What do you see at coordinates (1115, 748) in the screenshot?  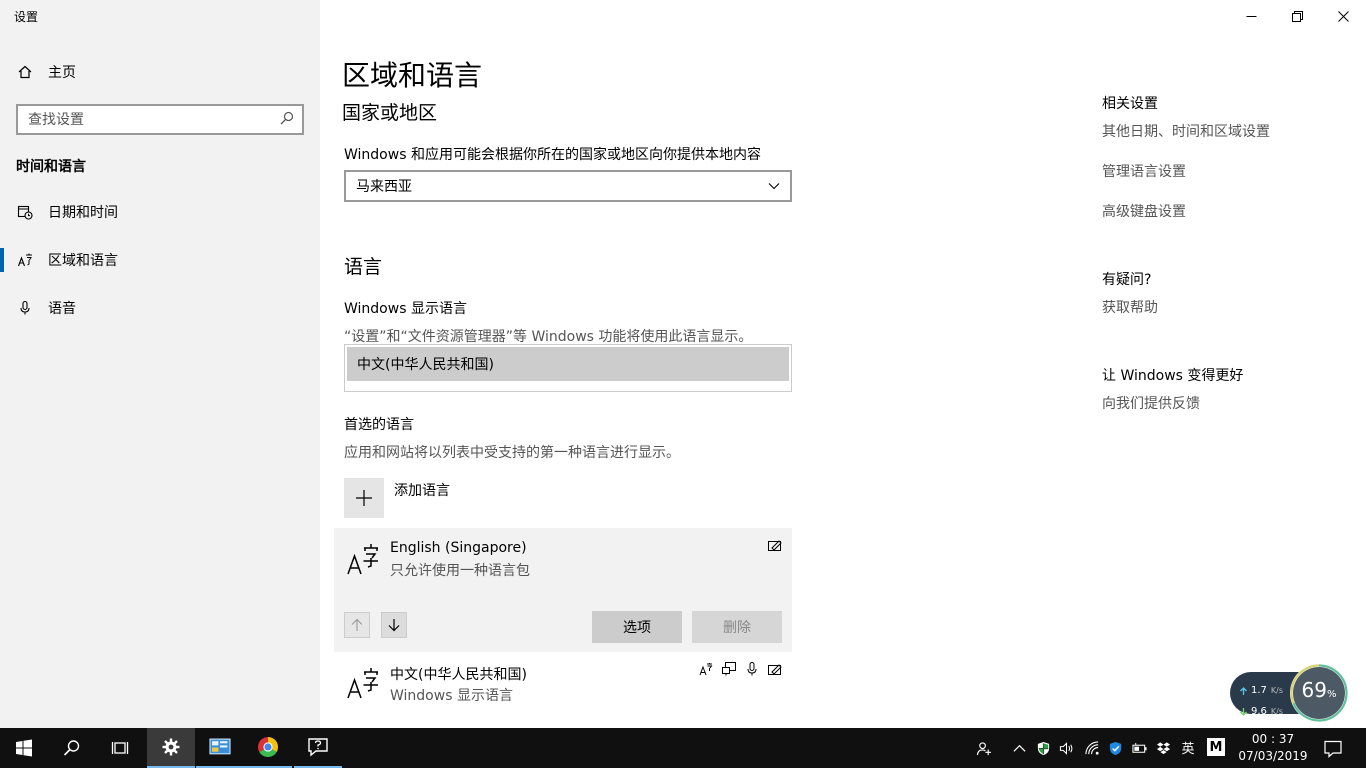 I see `antivirus-shield-icon` at bounding box center [1115, 748].